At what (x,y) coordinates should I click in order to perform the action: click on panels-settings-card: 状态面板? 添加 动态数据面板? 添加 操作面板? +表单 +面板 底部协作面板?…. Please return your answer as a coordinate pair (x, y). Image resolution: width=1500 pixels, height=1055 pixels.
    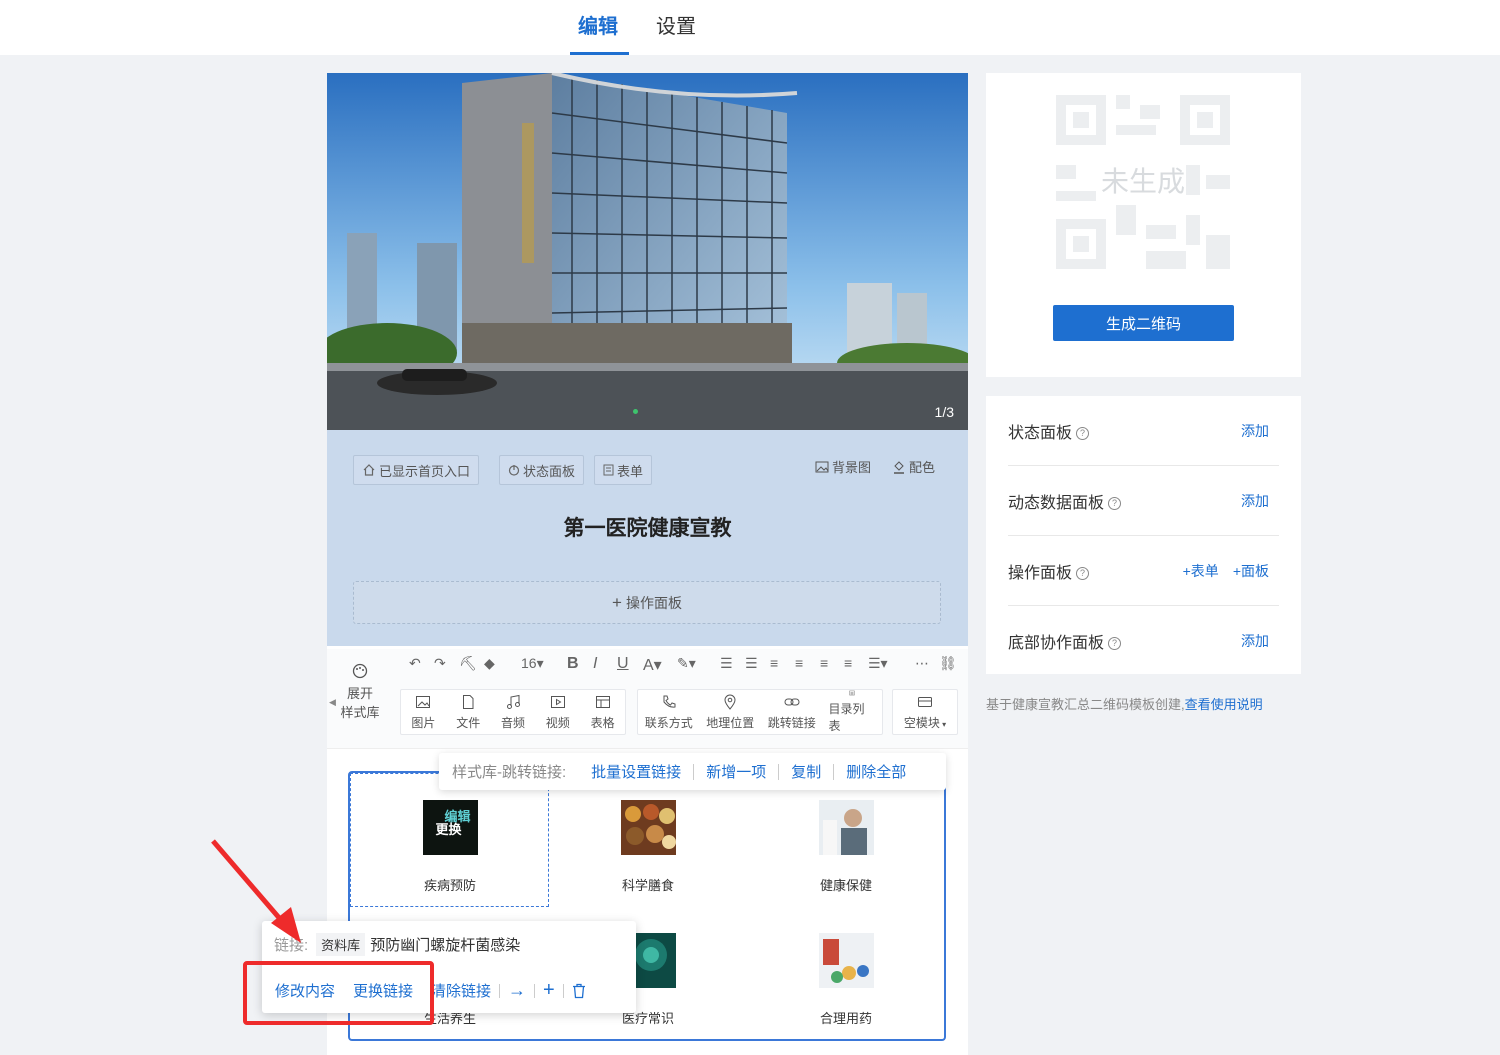
    Looking at the image, I should click on (1143, 535).